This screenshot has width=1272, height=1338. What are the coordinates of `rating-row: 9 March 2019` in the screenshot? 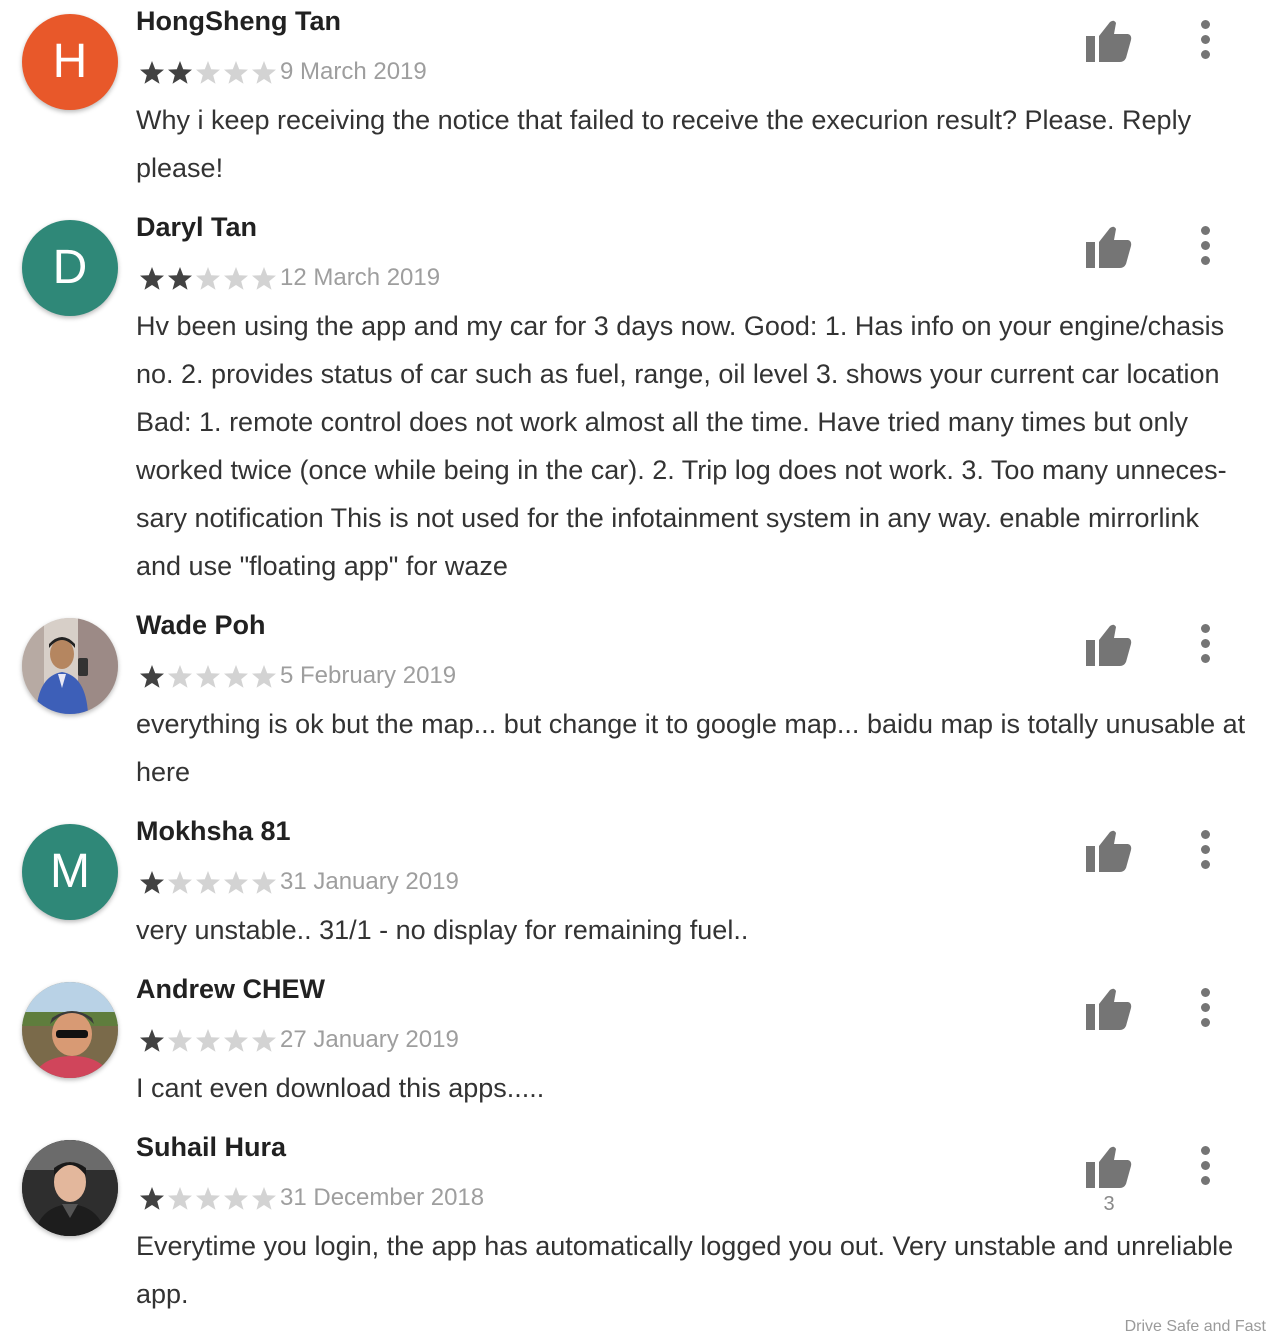 It's located at (282, 72).